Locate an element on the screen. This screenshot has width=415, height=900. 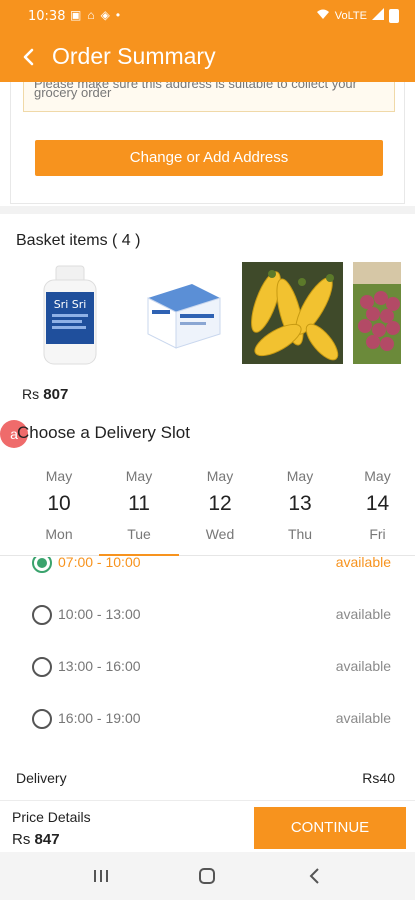
price-value: 847 is located at coordinates (47, 839).